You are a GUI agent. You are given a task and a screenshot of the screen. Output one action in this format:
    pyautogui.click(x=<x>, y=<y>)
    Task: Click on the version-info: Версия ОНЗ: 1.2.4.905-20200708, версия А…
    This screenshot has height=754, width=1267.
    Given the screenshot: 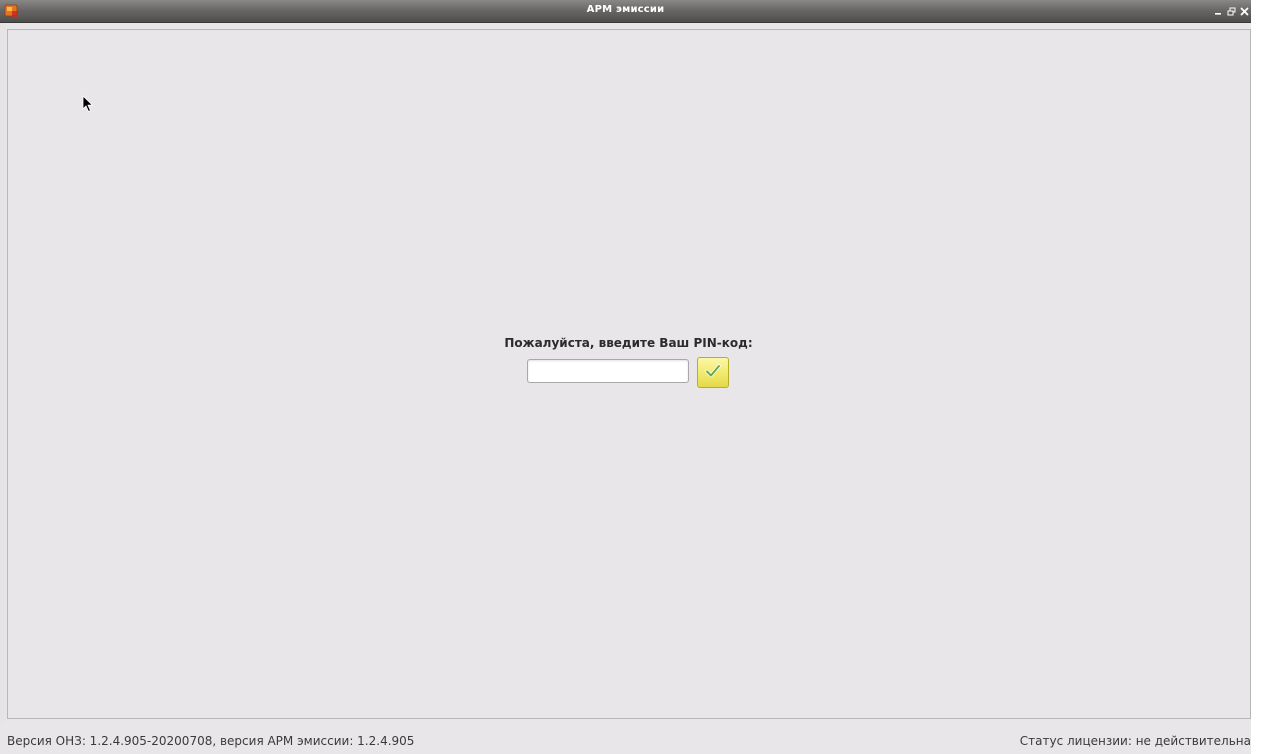 What is the action you would take?
    pyautogui.click(x=211, y=741)
    